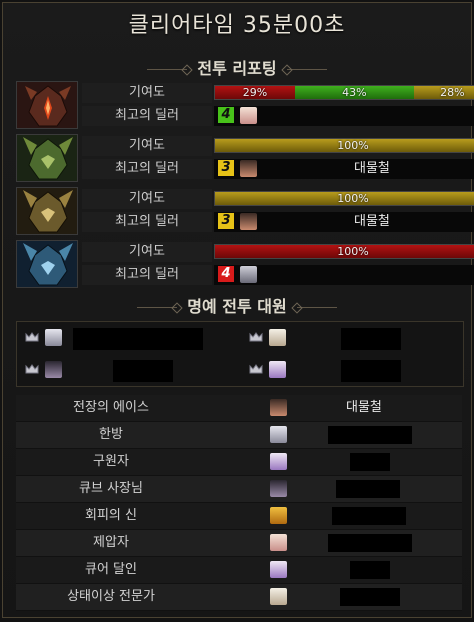  I want to click on report-heading-row: 전투 리포팅, so click(237, 67).